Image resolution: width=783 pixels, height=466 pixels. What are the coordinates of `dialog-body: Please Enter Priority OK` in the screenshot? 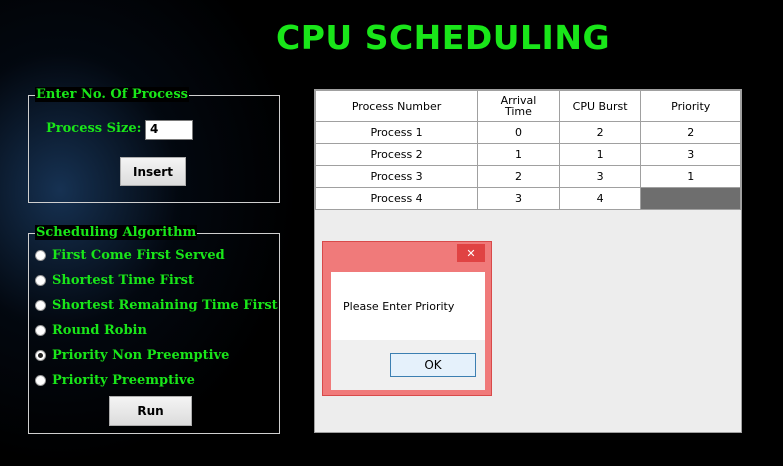 It's located at (408, 331).